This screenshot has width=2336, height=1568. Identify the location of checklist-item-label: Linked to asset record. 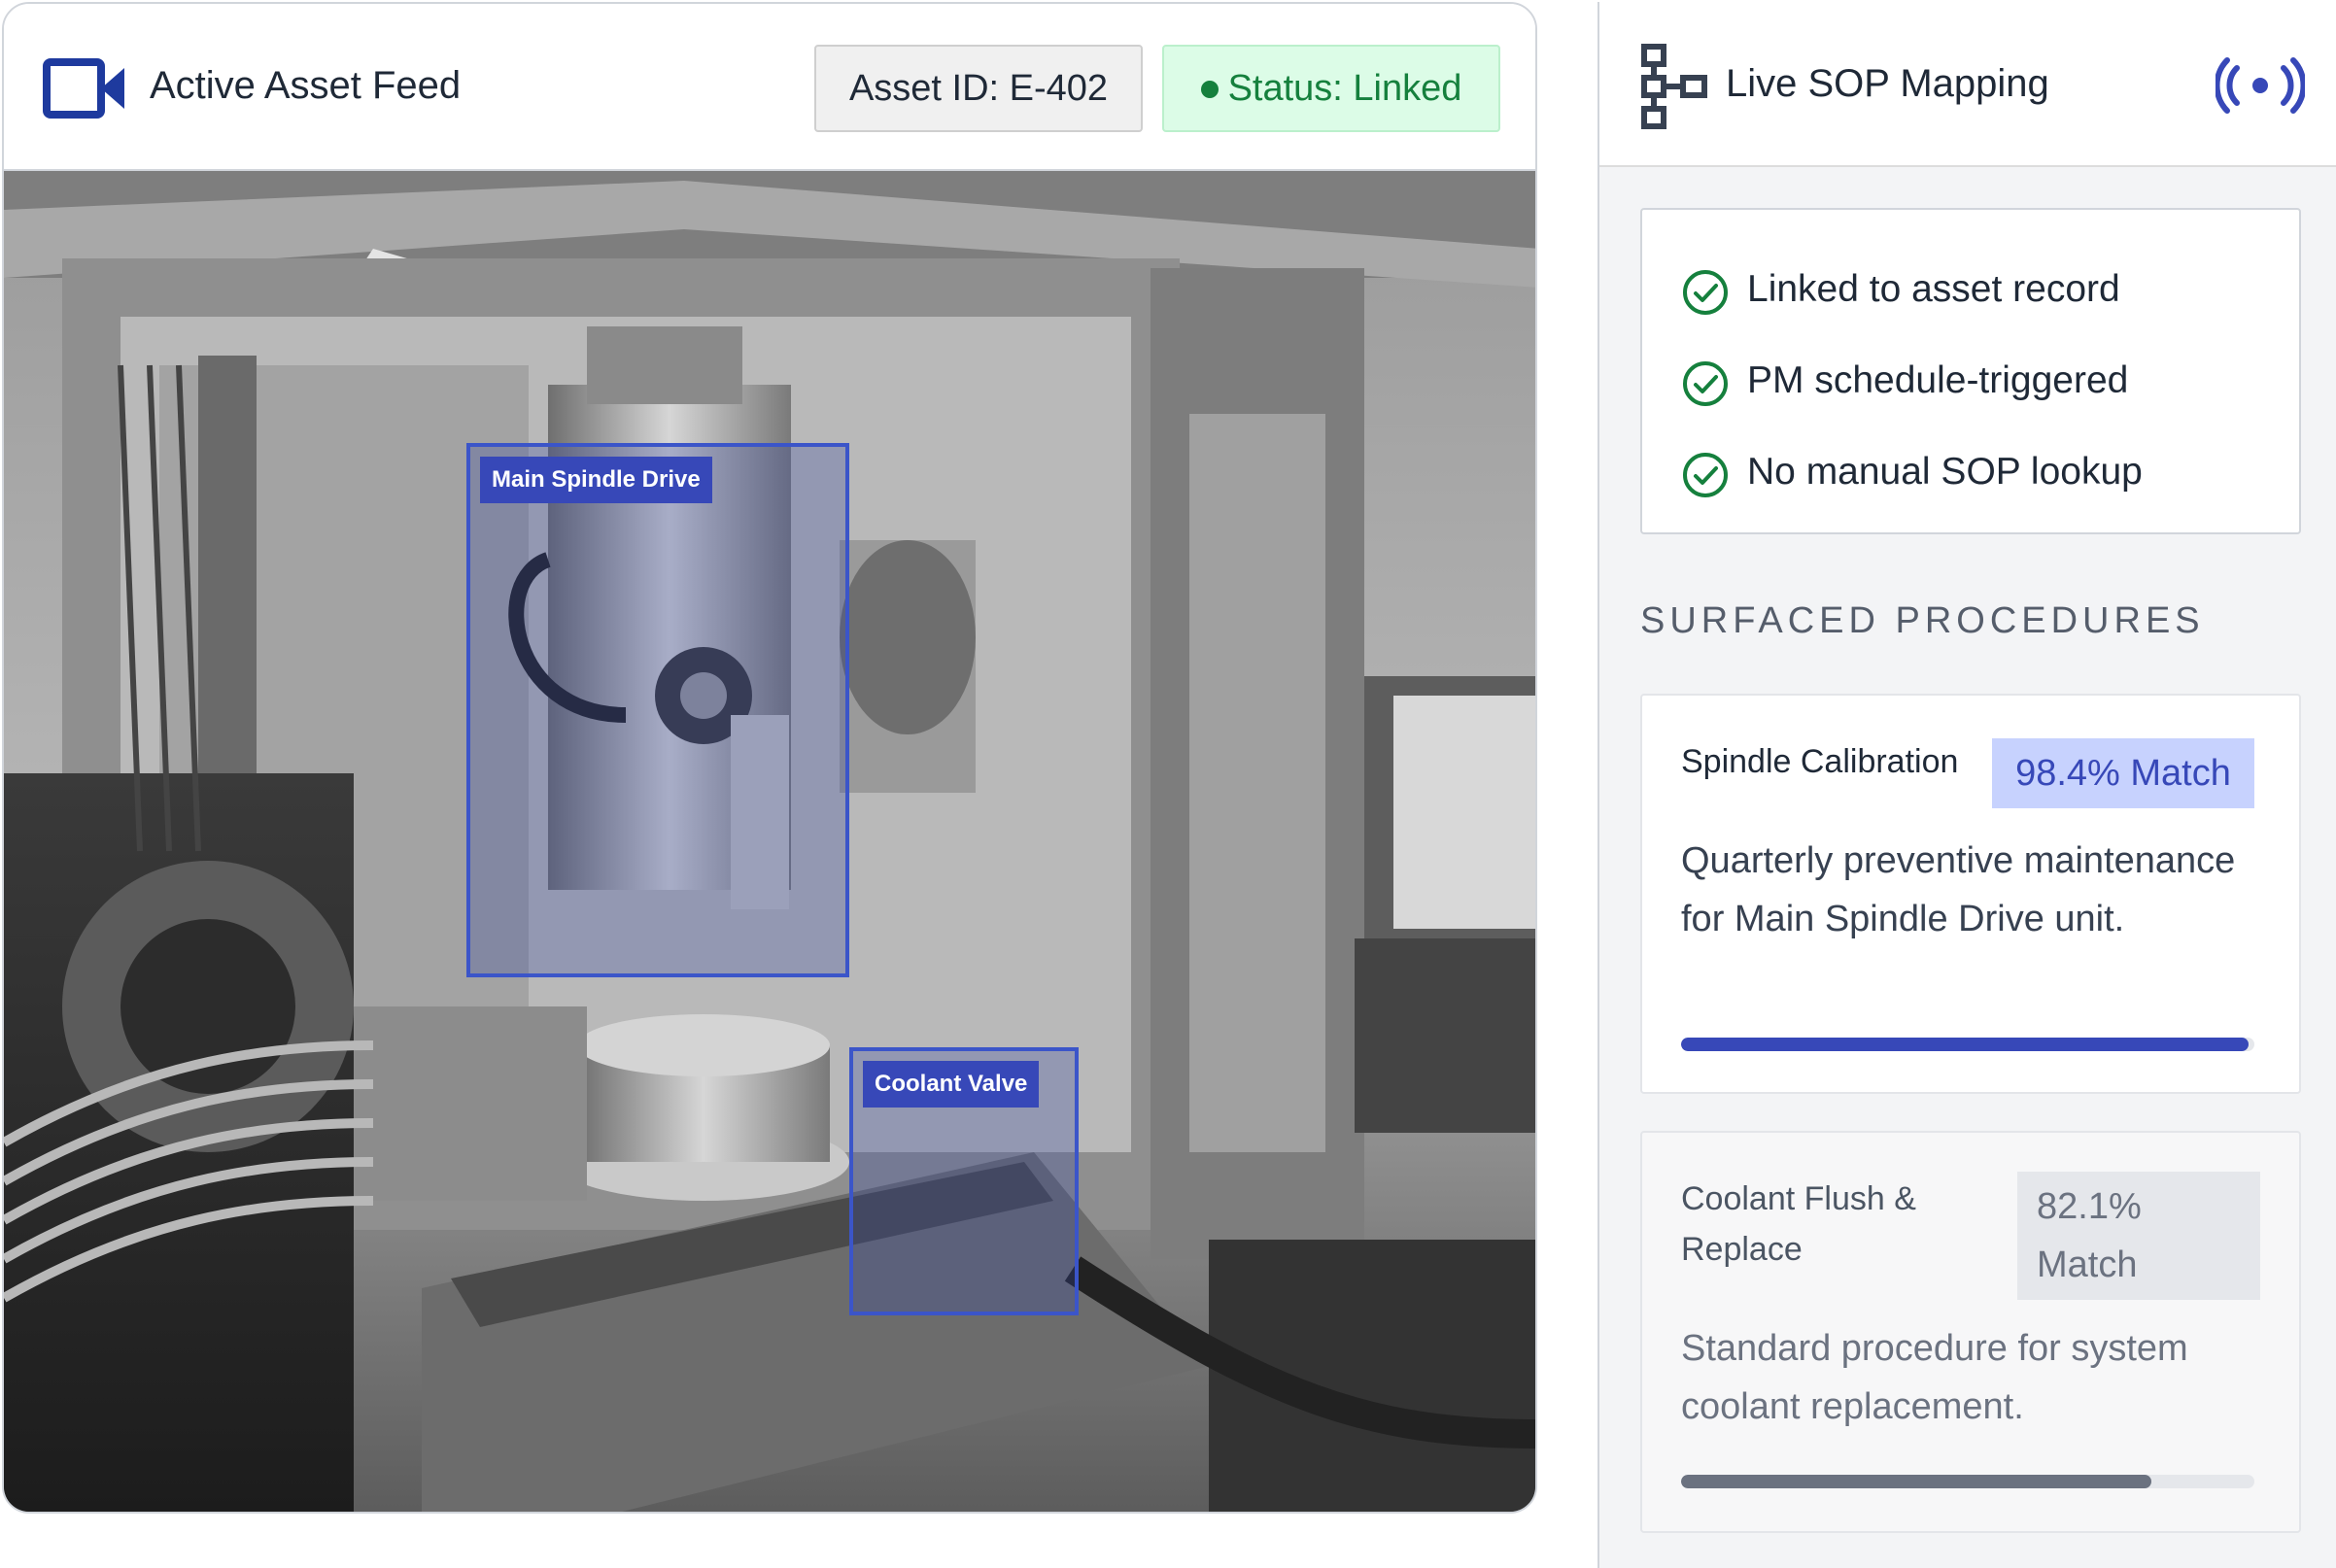
(1934, 289).